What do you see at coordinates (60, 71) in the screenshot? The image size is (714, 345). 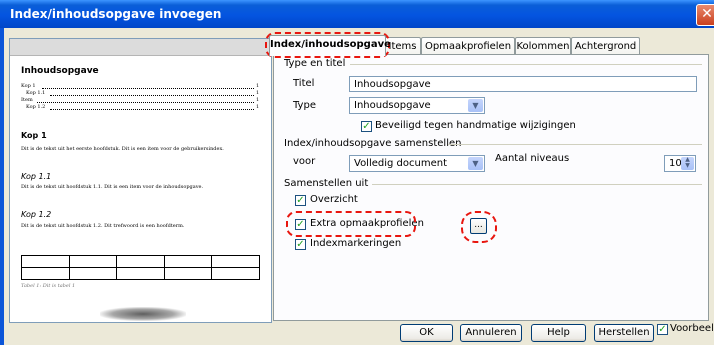 I see `preview-toc-title: Inhoudsopgave` at bounding box center [60, 71].